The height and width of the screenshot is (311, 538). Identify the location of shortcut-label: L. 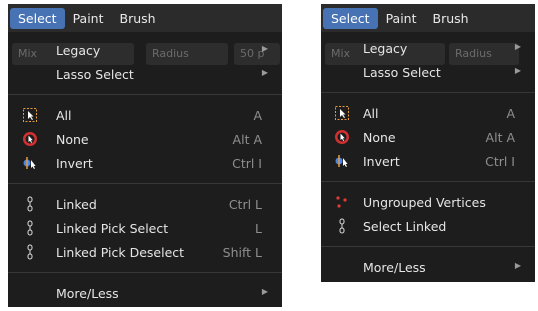
(258, 228).